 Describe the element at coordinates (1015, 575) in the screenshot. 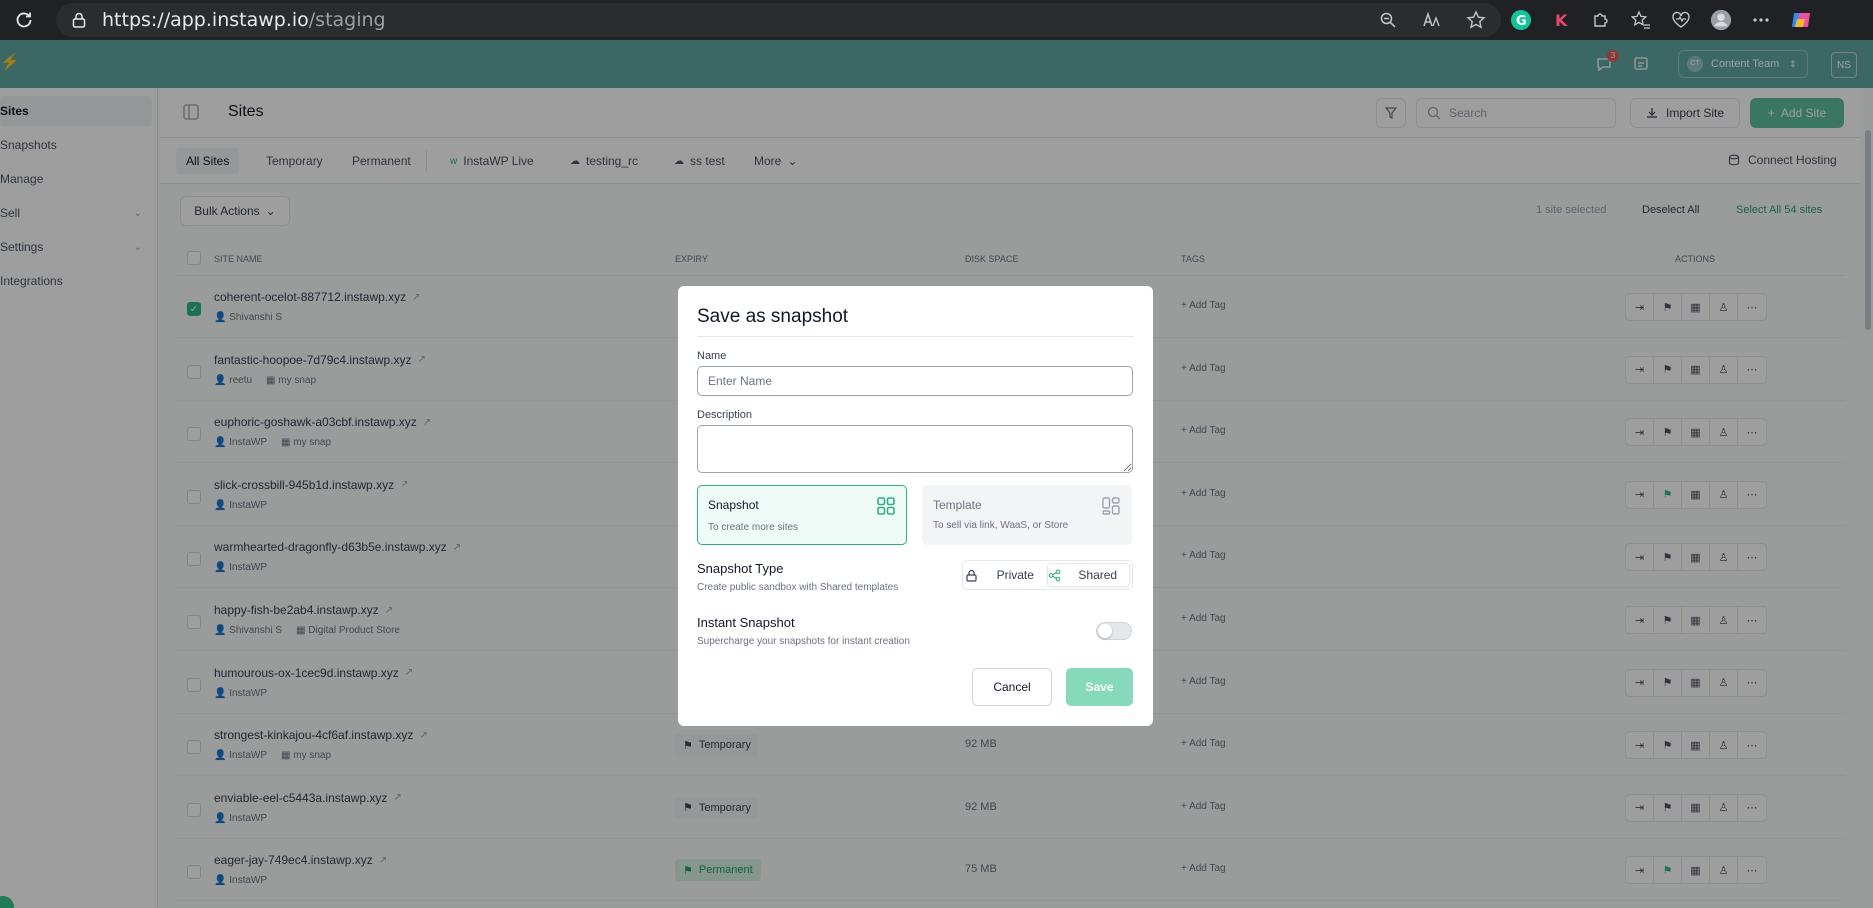

I see `private-label: Private` at that location.